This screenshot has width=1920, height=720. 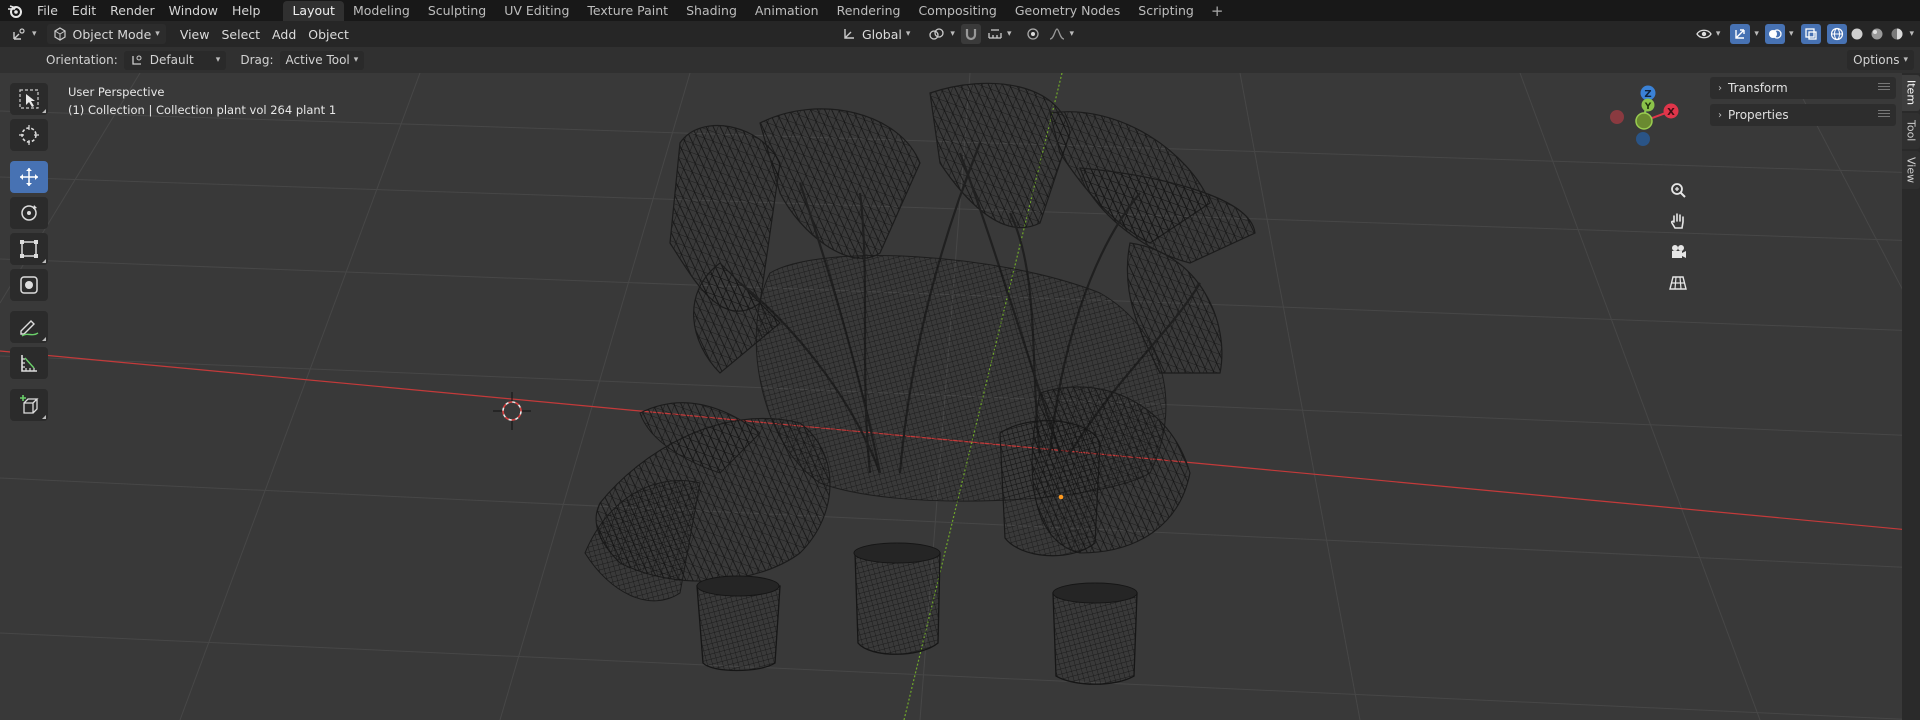 What do you see at coordinates (328, 34) in the screenshot?
I see `menu-object: Object` at bounding box center [328, 34].